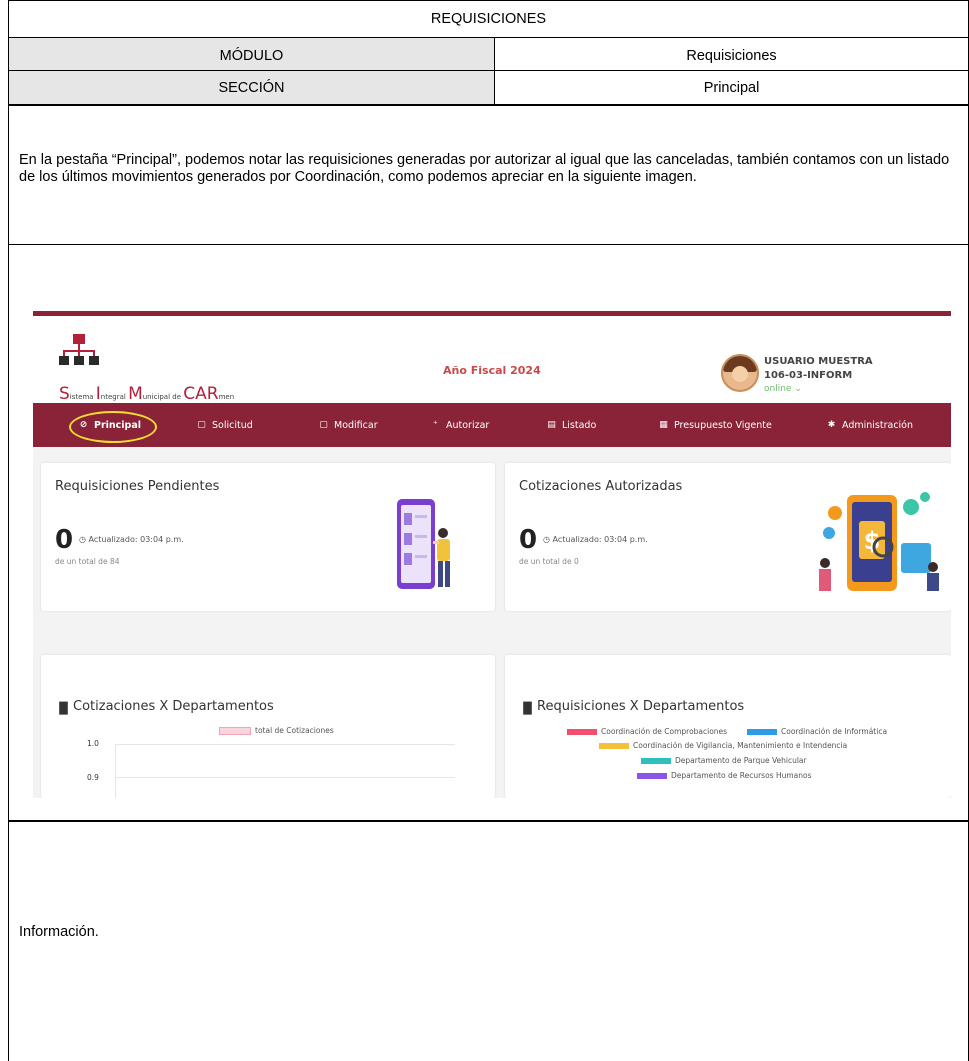 The width and height of the screenshot is (969, 1061). What do you see at coordinates (488, 18) in the screenshot?
I see `document-title: REQUISICIONES` at bounding box center [488, 18].